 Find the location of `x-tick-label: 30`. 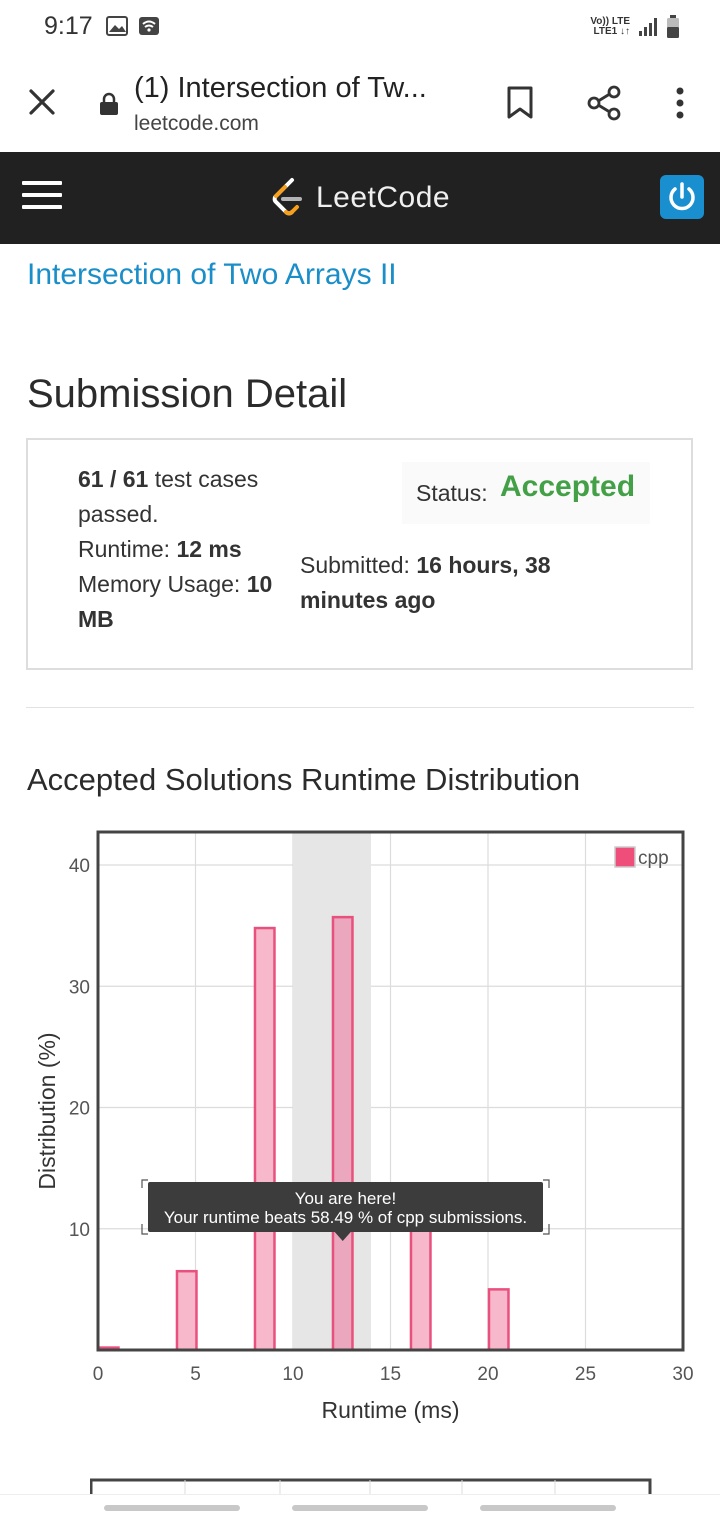

x-tick-label: 30 is located at coordinates (682, 1374).